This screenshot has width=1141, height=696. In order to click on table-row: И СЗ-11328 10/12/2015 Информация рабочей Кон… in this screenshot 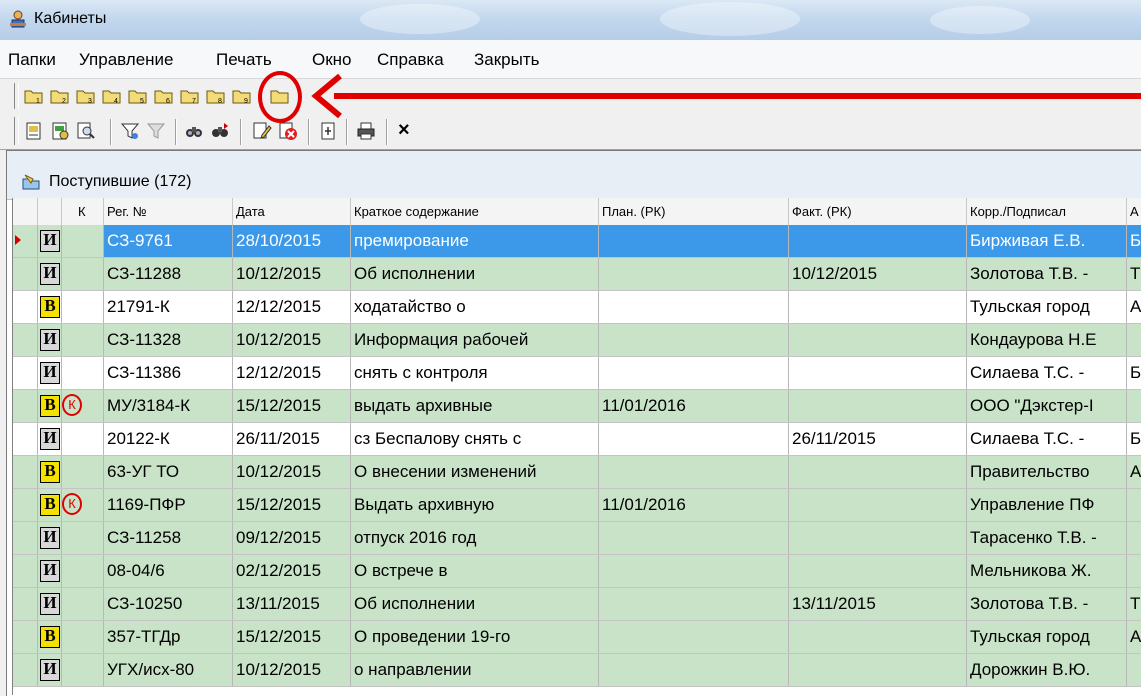, I will do `click(577, 340)`.